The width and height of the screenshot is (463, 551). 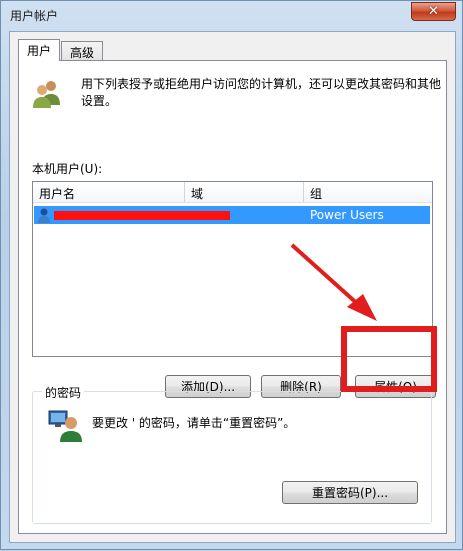 What do you see at coordinates (326, 276) in the screenshot?
I see `annotation-arrow-shaft` at bounding box center [326, 276].